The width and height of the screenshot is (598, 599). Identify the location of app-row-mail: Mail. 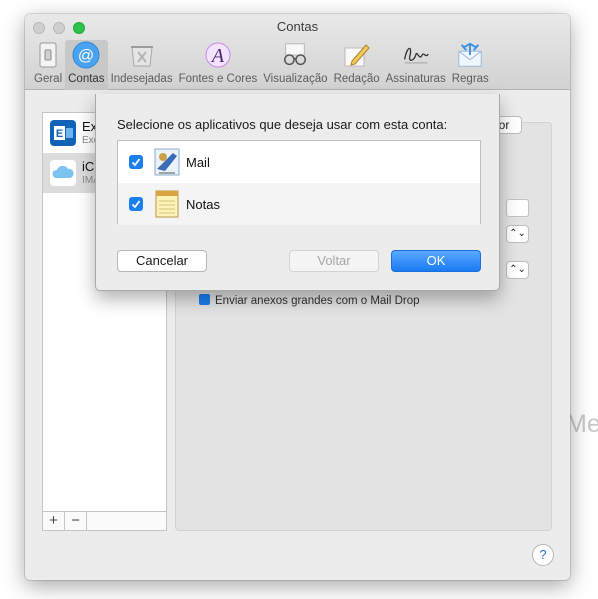
(299, 162).